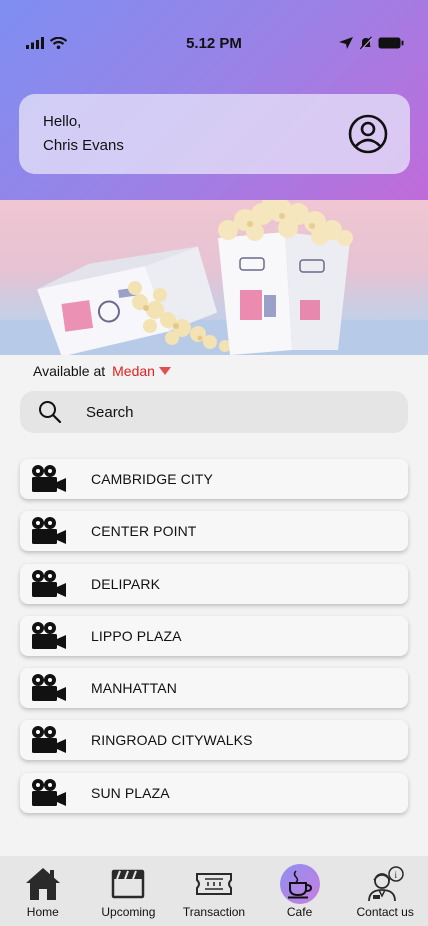 The image size is (428, 926). Describe the element at coordinates (214, 479) in the screenshot. I see `cinema-item: CAMBRIDGE CITY` at that location.